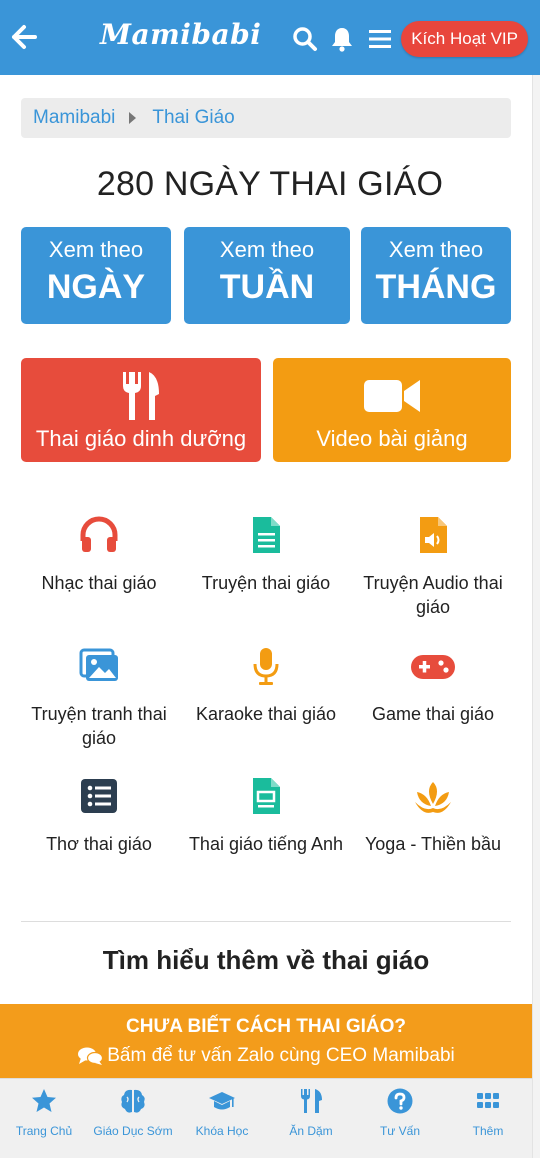 This screenshot has width=540, height=1158. Describe the element at coordinates (266, 686) in the screenshot. I see `grid-item-karaoke: Karaoke thai giáo` at that location.